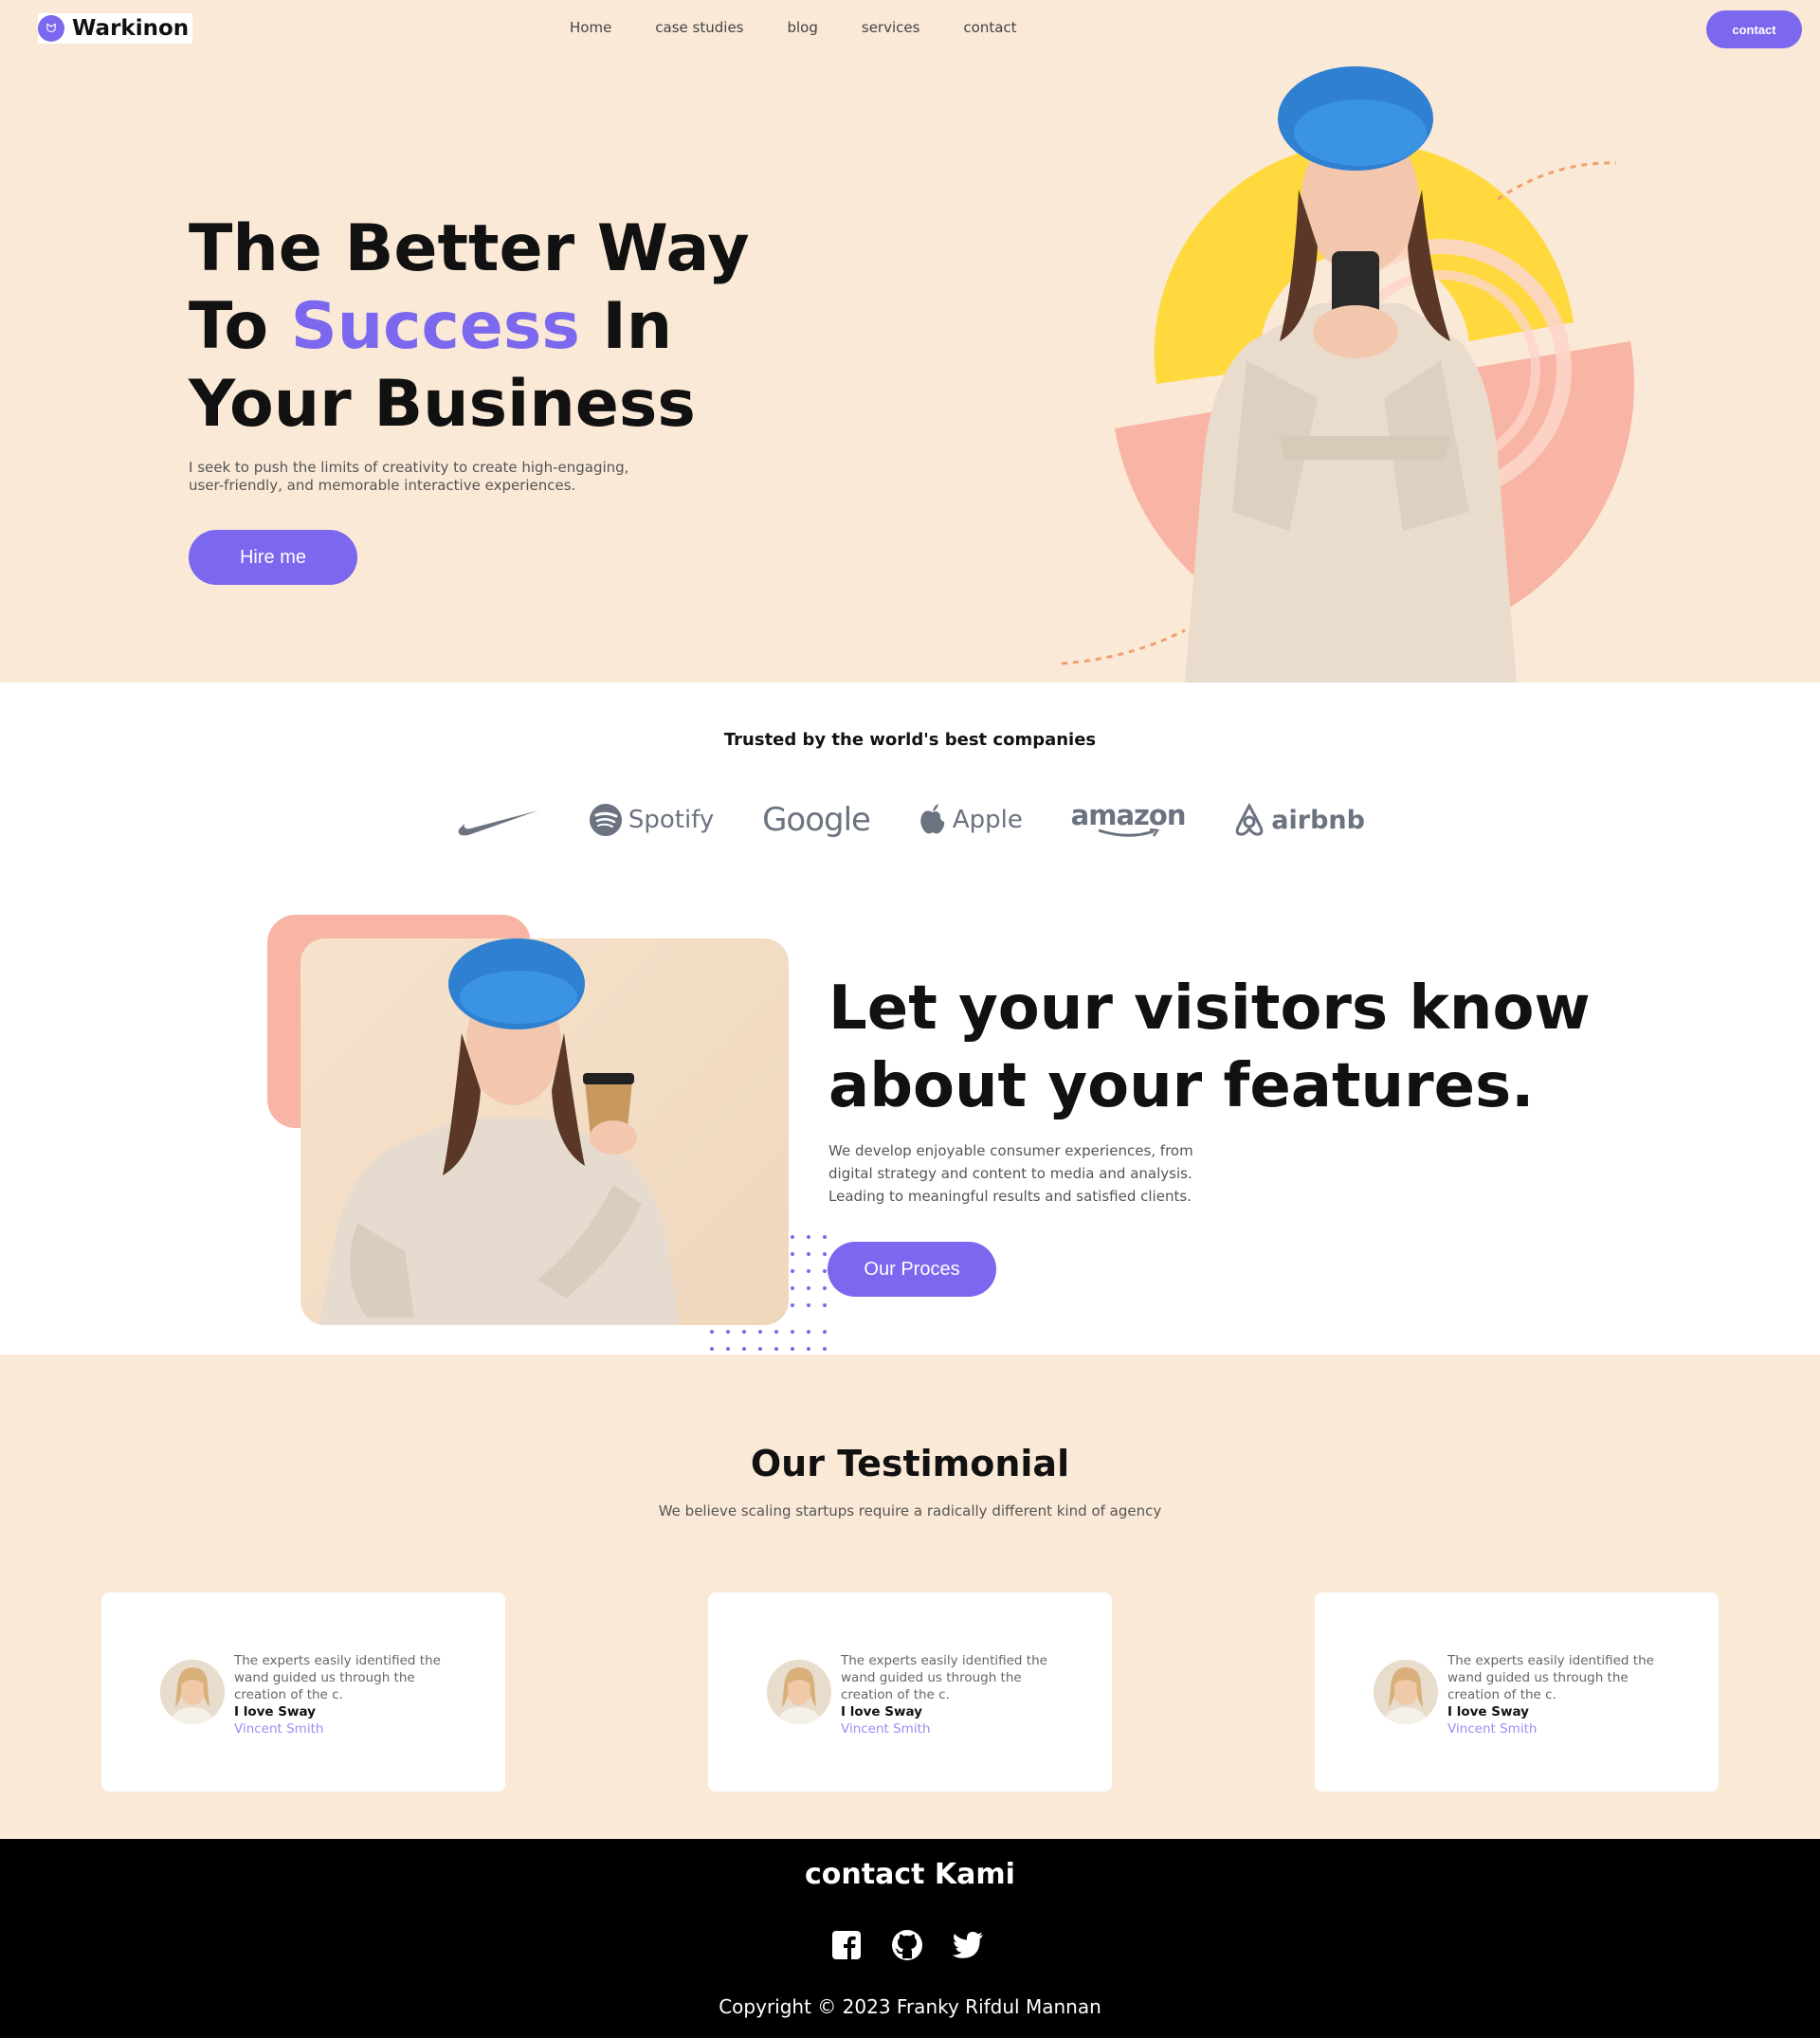  I want to click on spotify-logo: Spotify, so click(651, 820).